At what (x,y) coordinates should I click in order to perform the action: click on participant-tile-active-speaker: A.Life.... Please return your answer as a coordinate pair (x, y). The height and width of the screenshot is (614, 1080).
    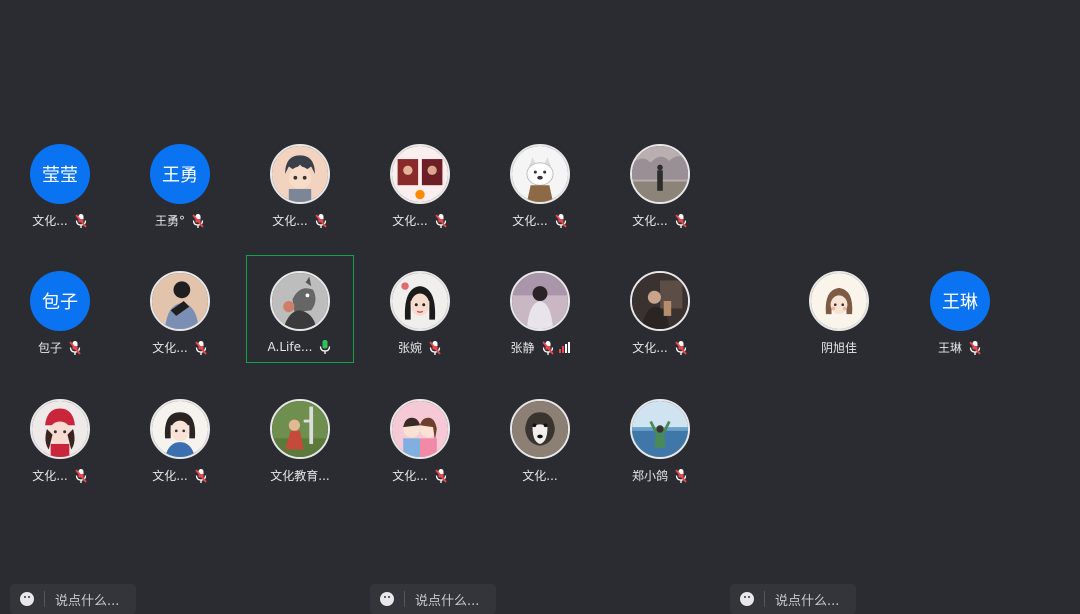
    Looking at the image, I should click on (308, 316).